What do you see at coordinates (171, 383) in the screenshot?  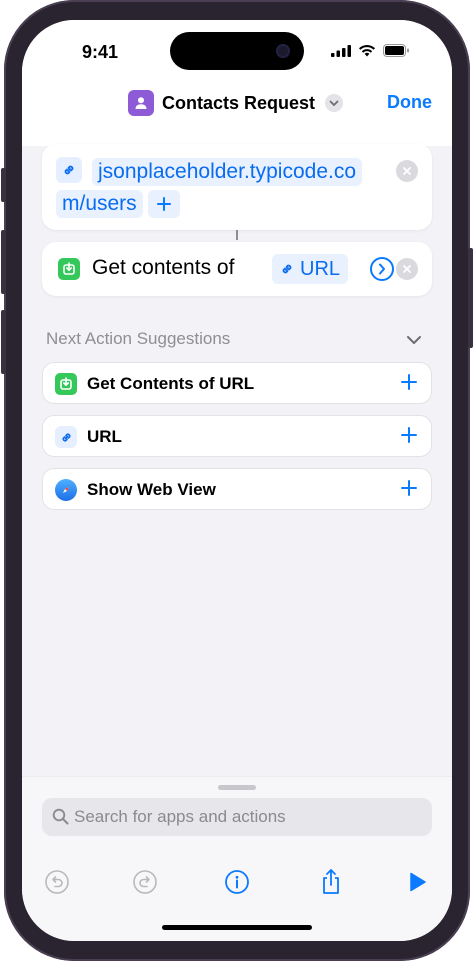 I see `suggestion-label: Get Contents of URL` at bounding box center [171, 383].